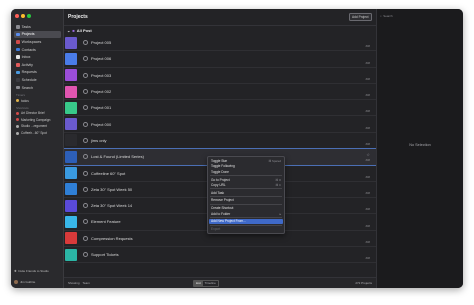  What do you see at coordinates (216, 229) in the screenshot?
I see `menu-item-label: Export` at bounding box center [216, 229].